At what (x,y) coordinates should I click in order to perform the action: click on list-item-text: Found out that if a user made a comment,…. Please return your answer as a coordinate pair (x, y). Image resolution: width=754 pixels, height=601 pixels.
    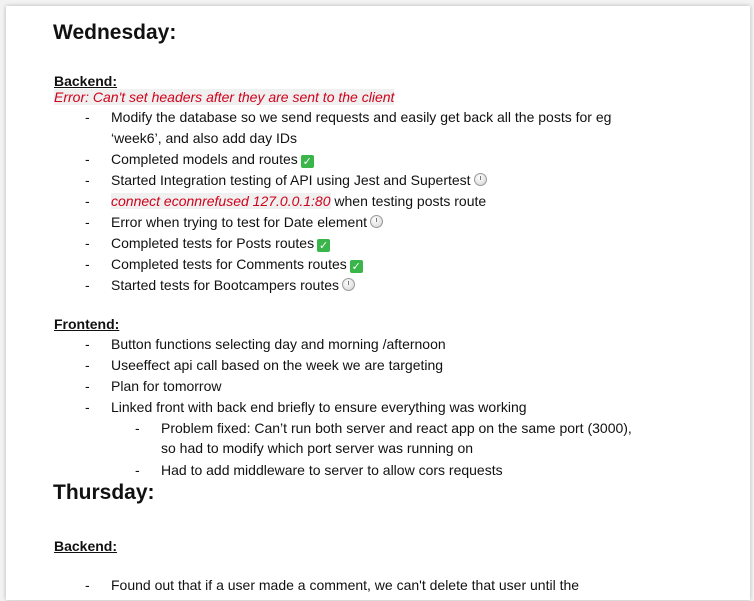
    Looking at the image, I should click on (345, 585).